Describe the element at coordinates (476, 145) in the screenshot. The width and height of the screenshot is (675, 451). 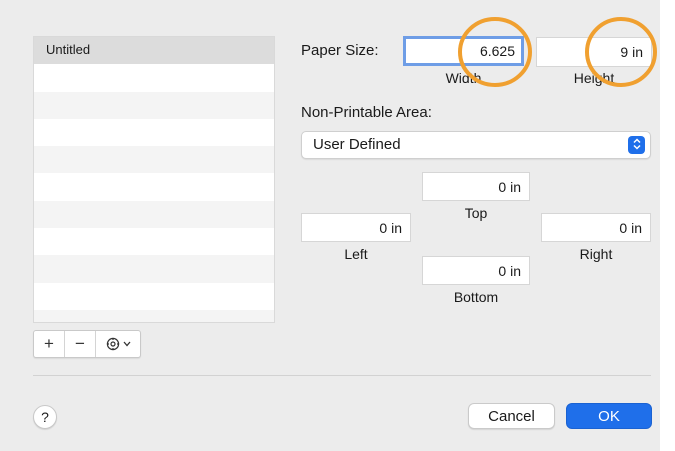
I see `non-printable-area-select: User Defined` at that location.